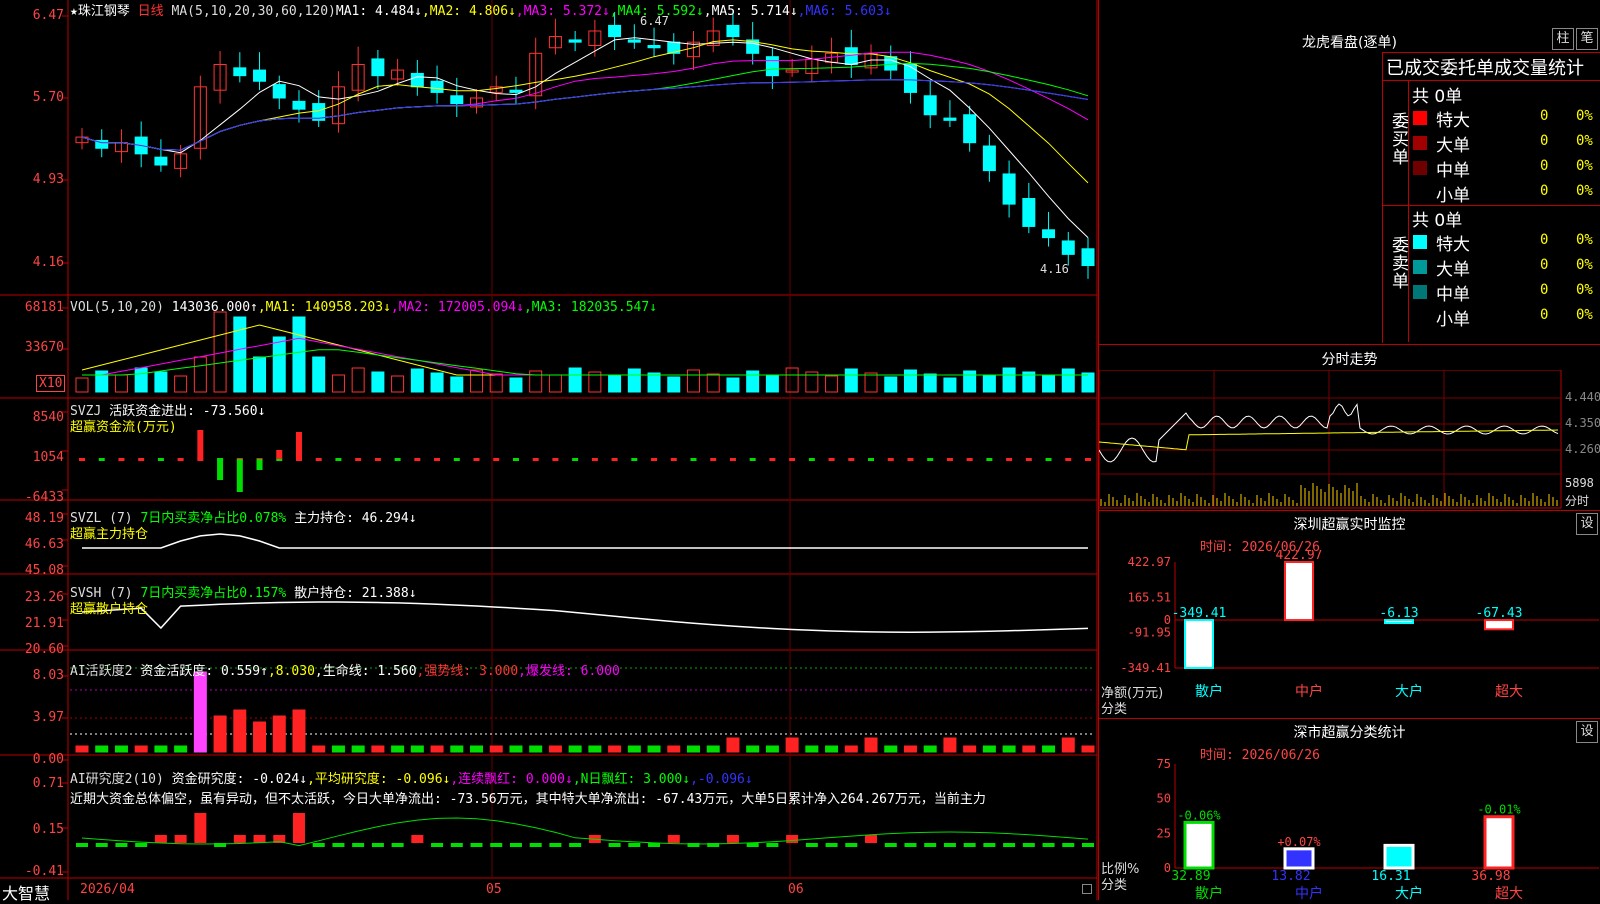 The height and width of the screenshot is (904, 1600). I want to click on ma-value-6: ,MA6: 5.603↓, so click(844, 11).